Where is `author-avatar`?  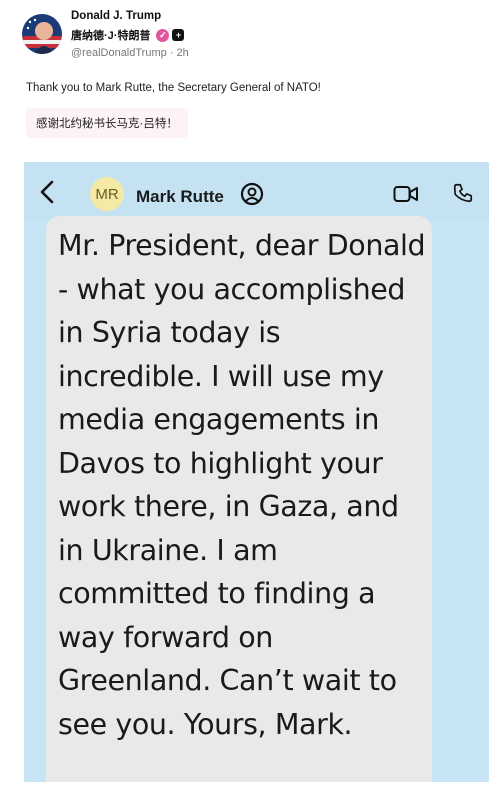
author-avatar is located at coordinates (42, 34).